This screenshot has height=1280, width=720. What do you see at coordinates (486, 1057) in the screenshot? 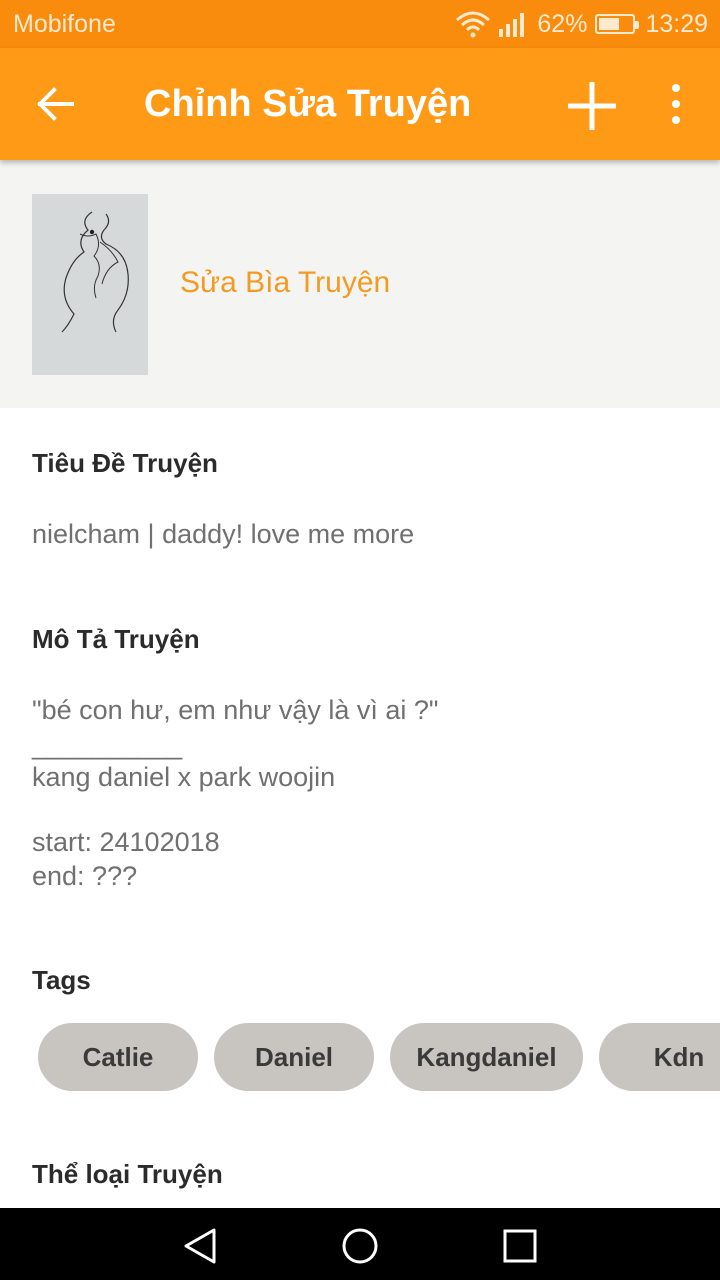
I see `tag-chip: Kangdaniel` at bounding box center [486, 1057].